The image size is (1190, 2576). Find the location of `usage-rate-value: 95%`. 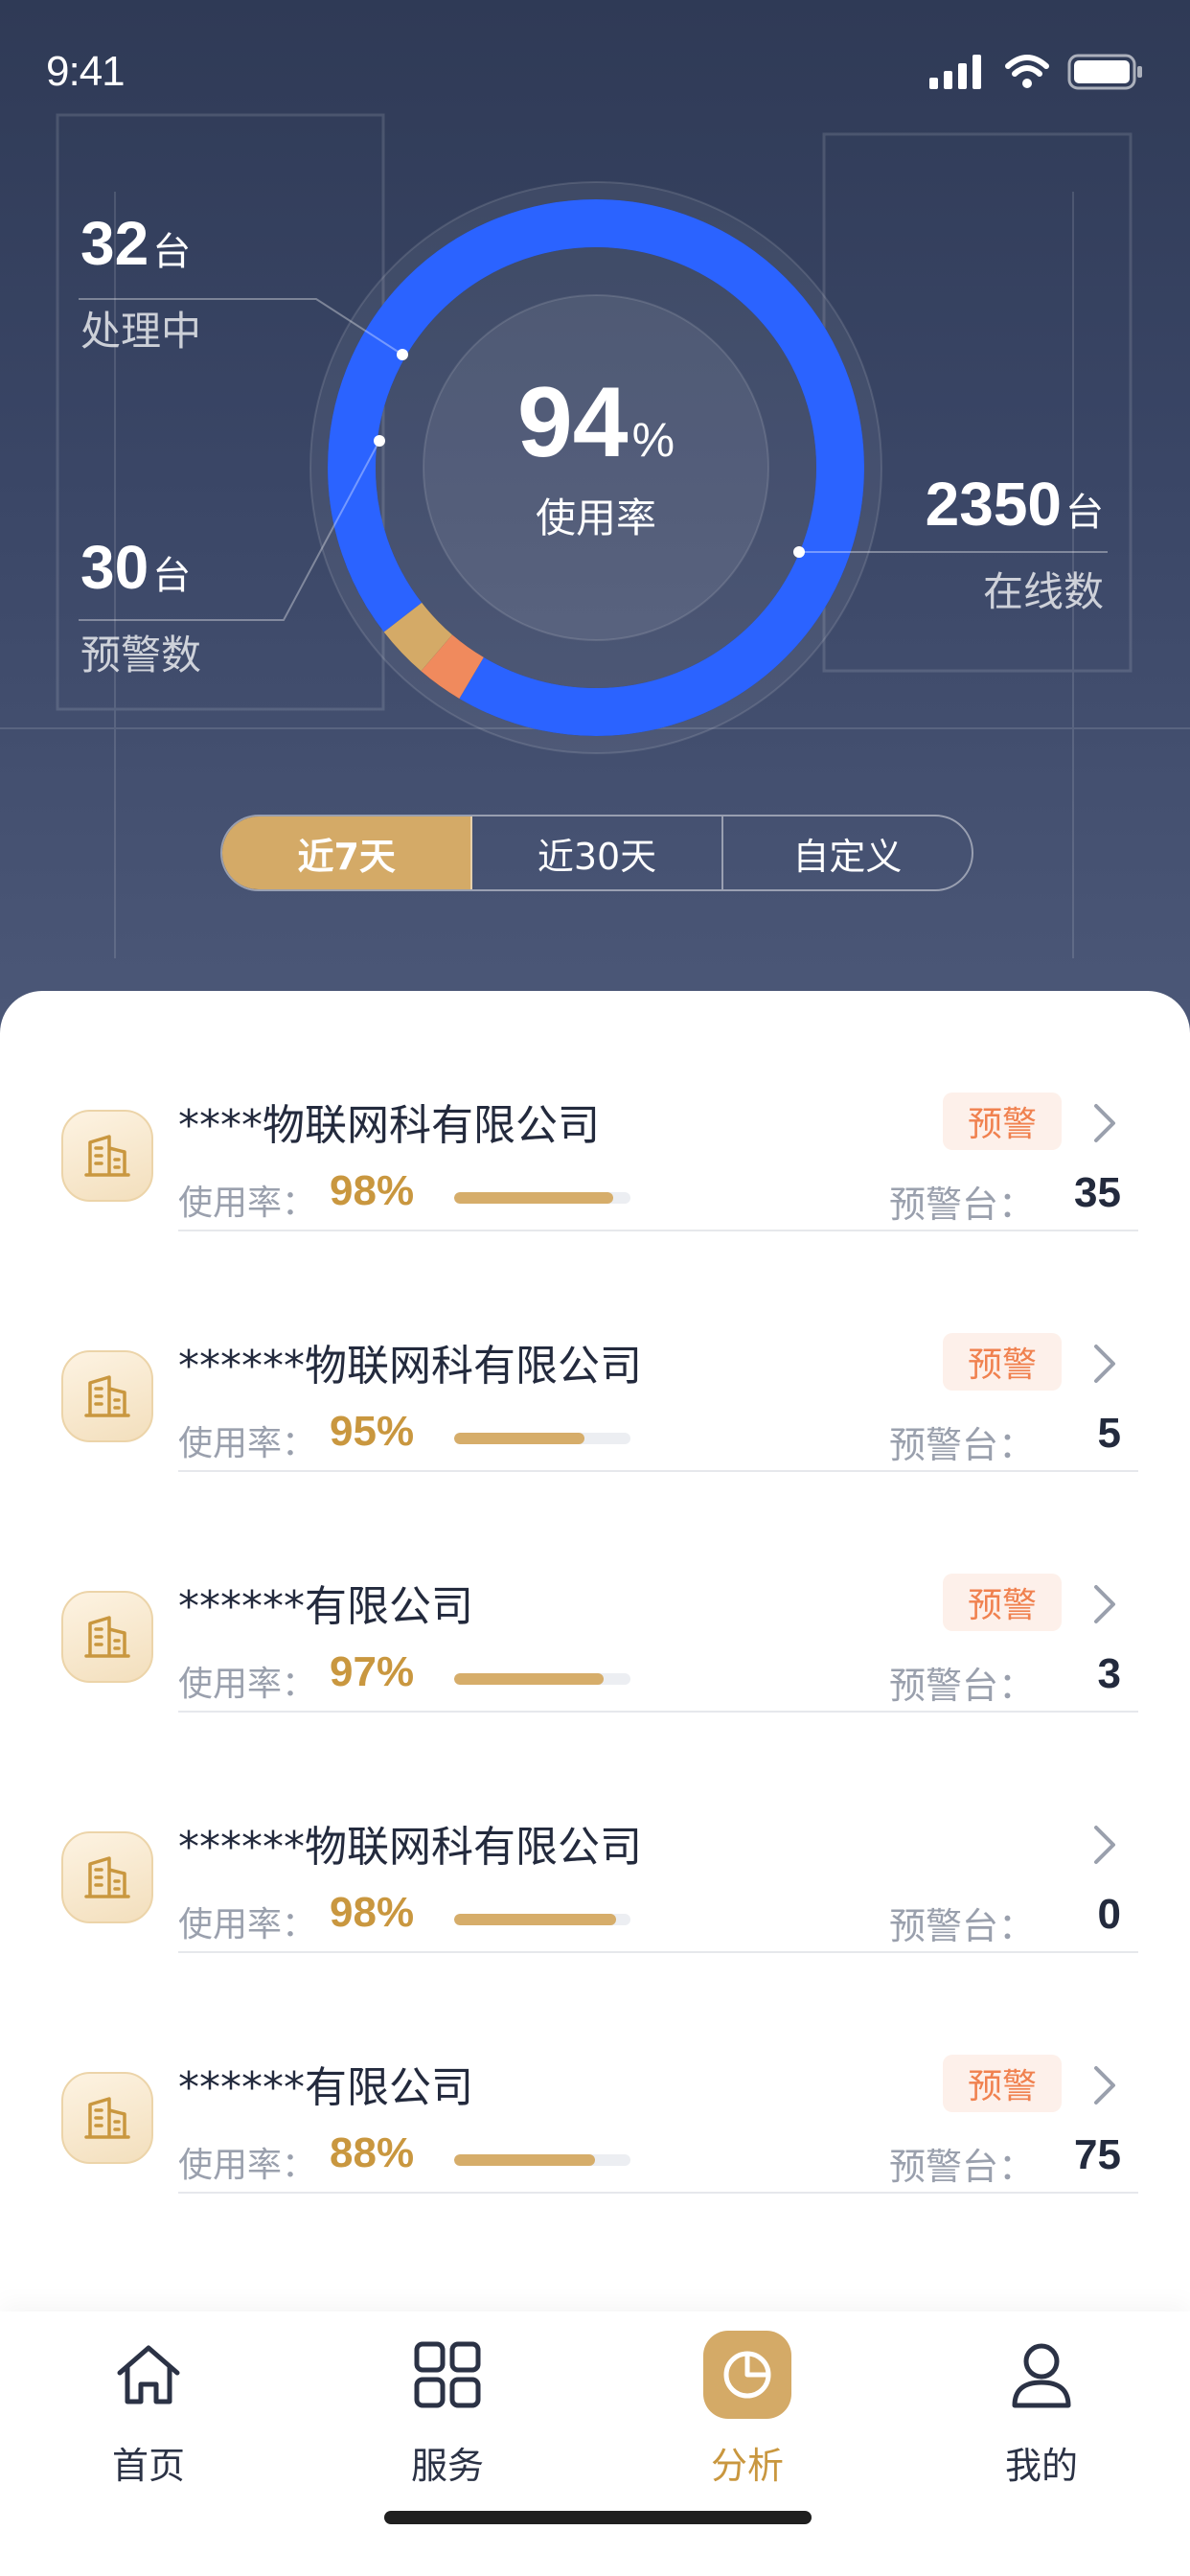

usage-rate-value: 95% is located at coordinates (373, 1431).